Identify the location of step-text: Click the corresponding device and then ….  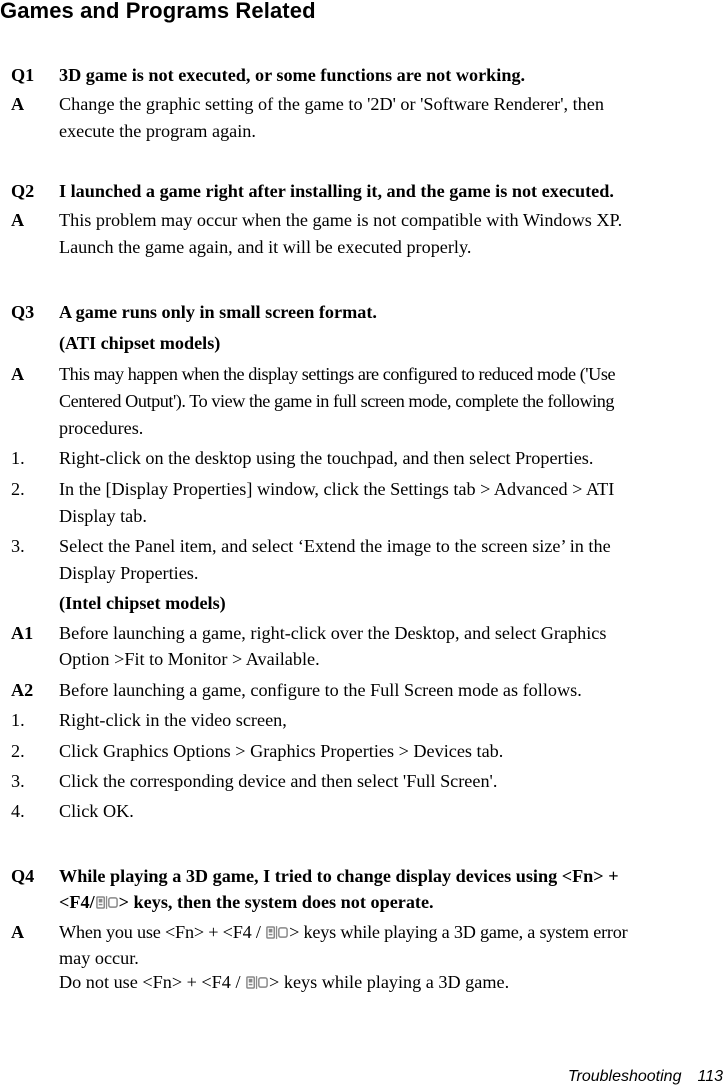
(278, 781).